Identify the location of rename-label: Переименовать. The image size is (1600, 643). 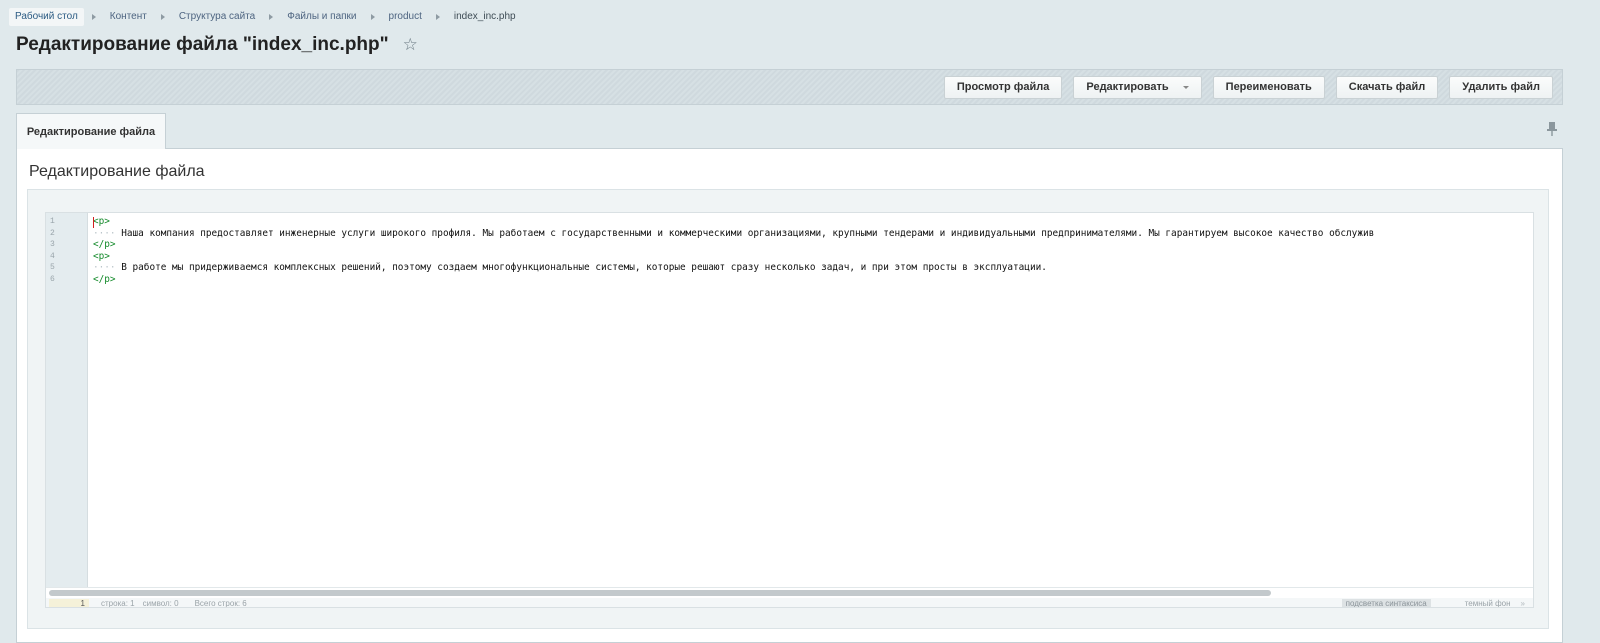
(1268, 87).